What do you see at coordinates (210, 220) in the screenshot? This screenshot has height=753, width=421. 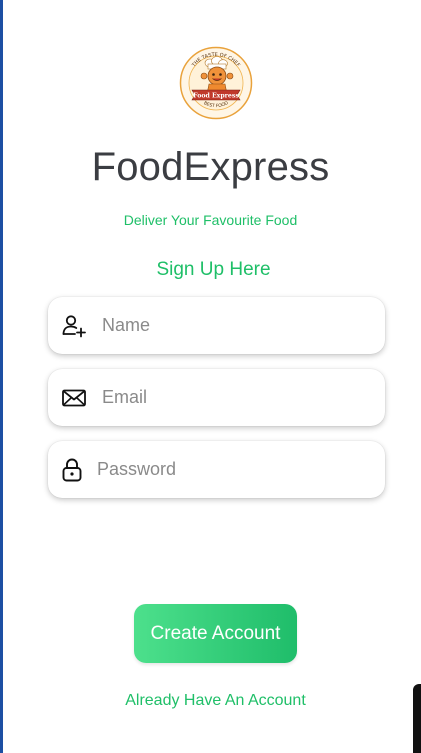 I see `app-tagline: Deliver Your Favourite Food` at bounding box center [210, 220].